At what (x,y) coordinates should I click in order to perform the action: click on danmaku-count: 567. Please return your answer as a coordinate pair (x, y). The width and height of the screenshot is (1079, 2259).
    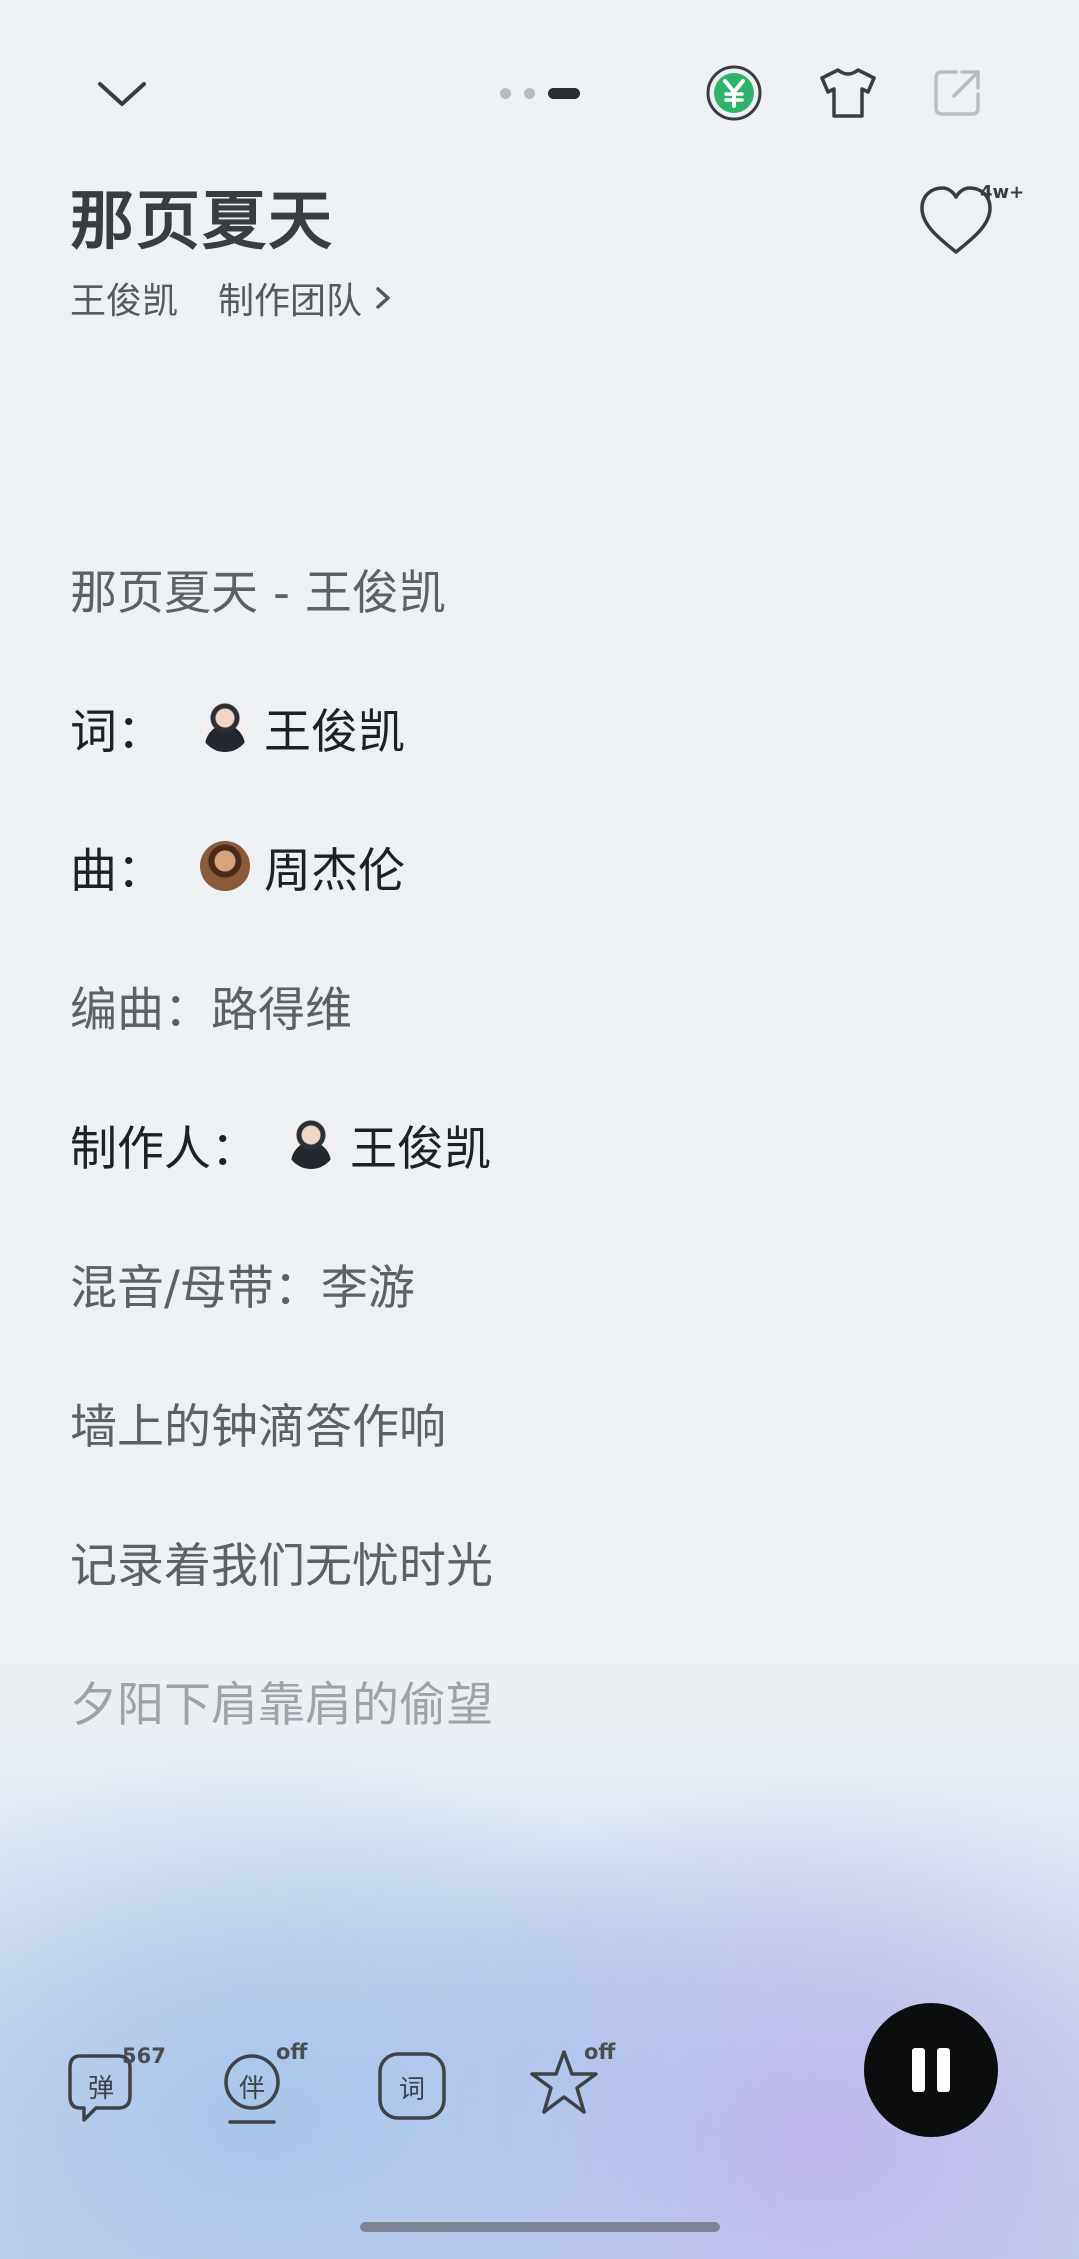
    Looking at the image, I should click on (144, 2056).